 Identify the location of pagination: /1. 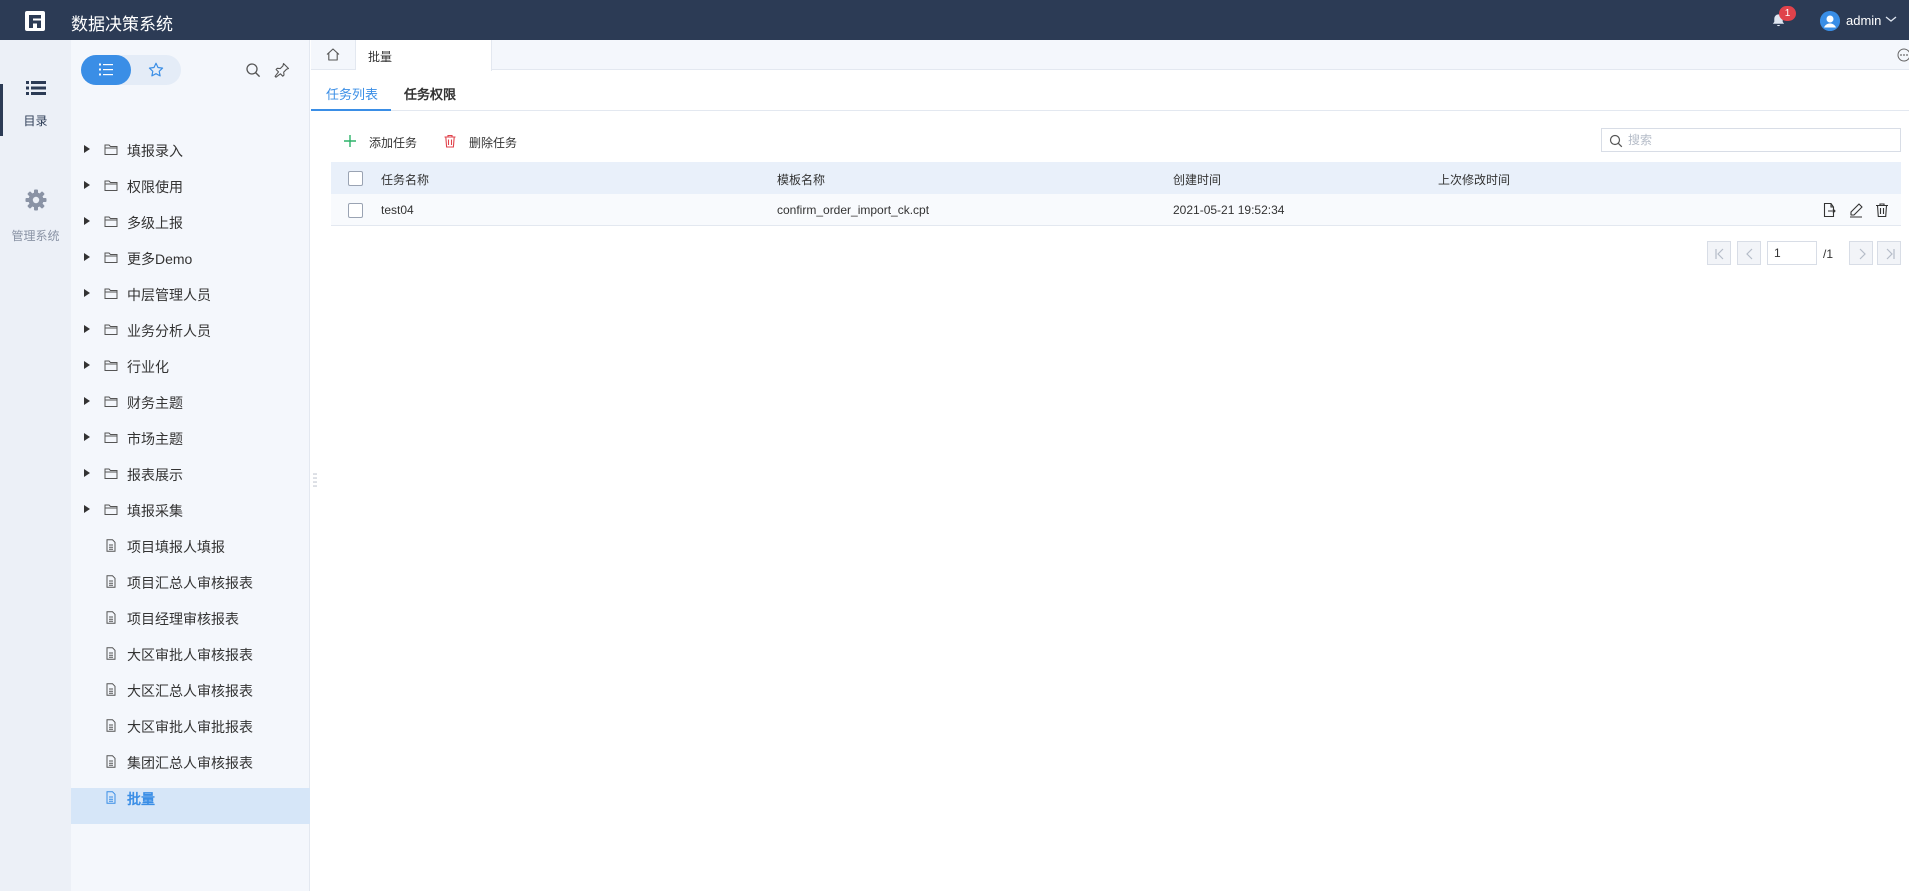
(1804, 253).